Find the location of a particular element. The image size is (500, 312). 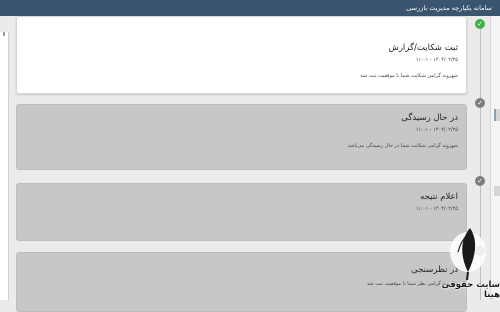

side-marker is located at coordinates (497, 191).